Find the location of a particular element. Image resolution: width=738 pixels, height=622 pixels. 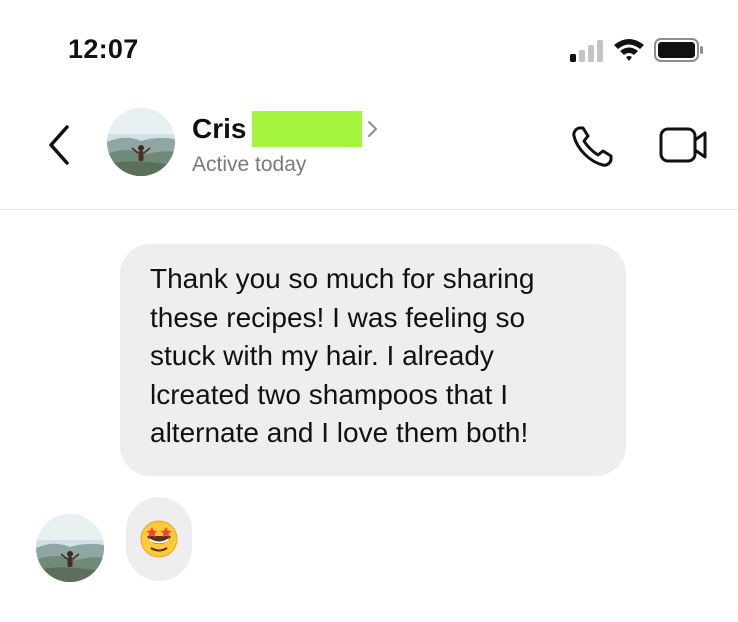

wifi-icon is located at coordinates (629, 50).